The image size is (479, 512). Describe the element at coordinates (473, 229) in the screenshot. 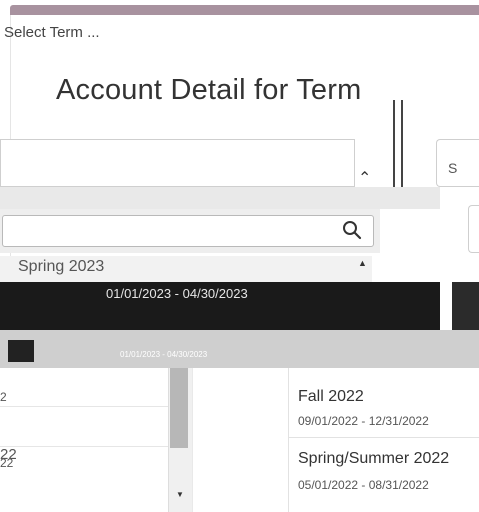

I see `secondary-field` at that location.